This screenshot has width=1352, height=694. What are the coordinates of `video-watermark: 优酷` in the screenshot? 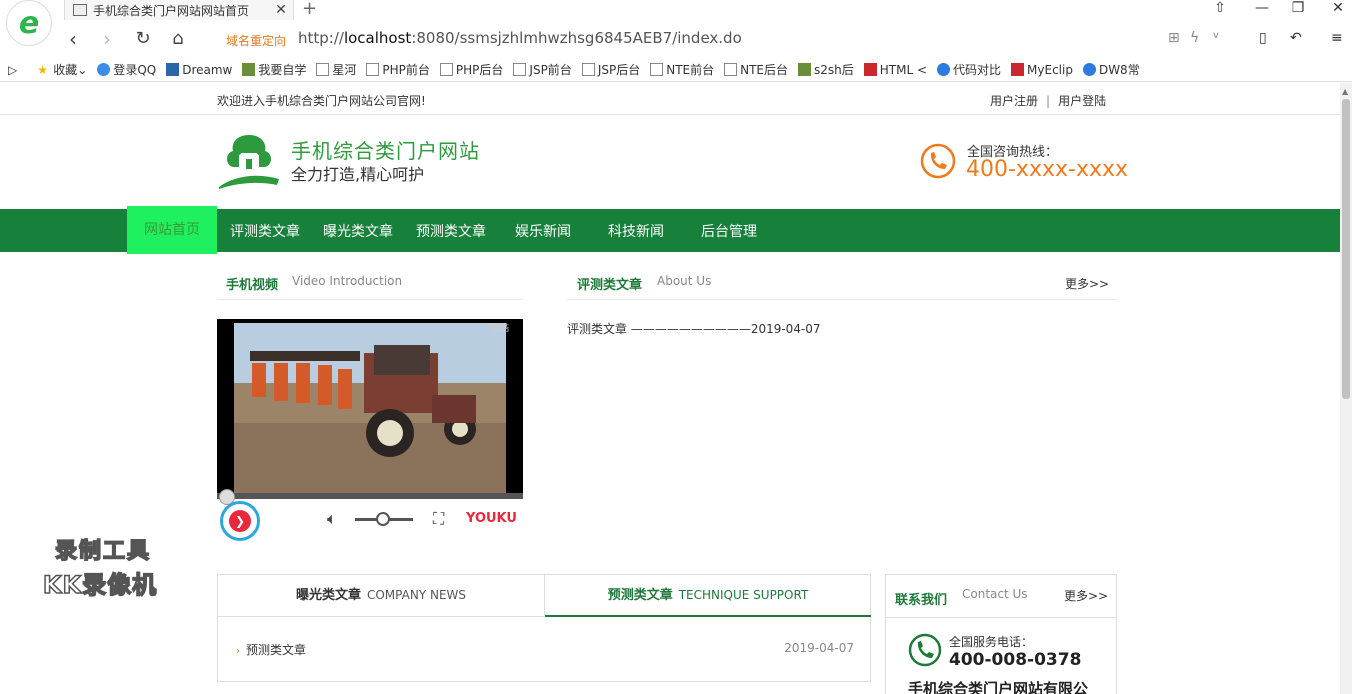 It's located at (499, 329).